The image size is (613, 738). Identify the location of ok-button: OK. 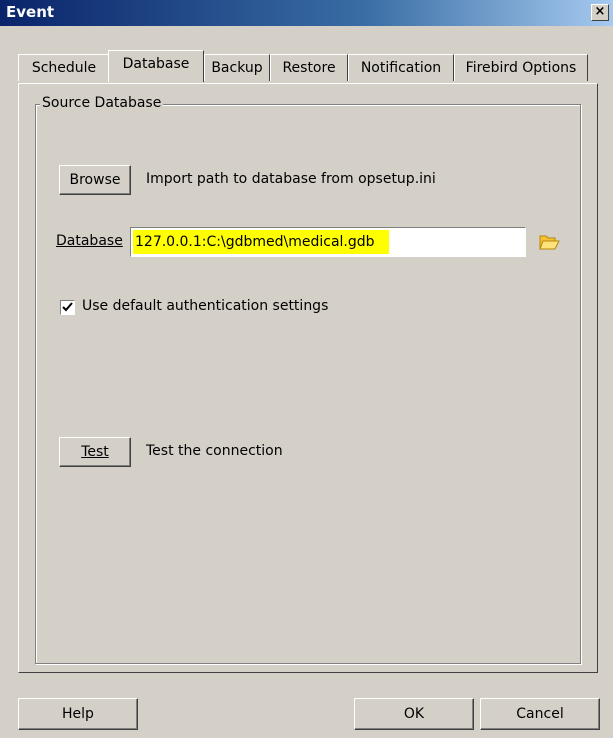
(414, 714).